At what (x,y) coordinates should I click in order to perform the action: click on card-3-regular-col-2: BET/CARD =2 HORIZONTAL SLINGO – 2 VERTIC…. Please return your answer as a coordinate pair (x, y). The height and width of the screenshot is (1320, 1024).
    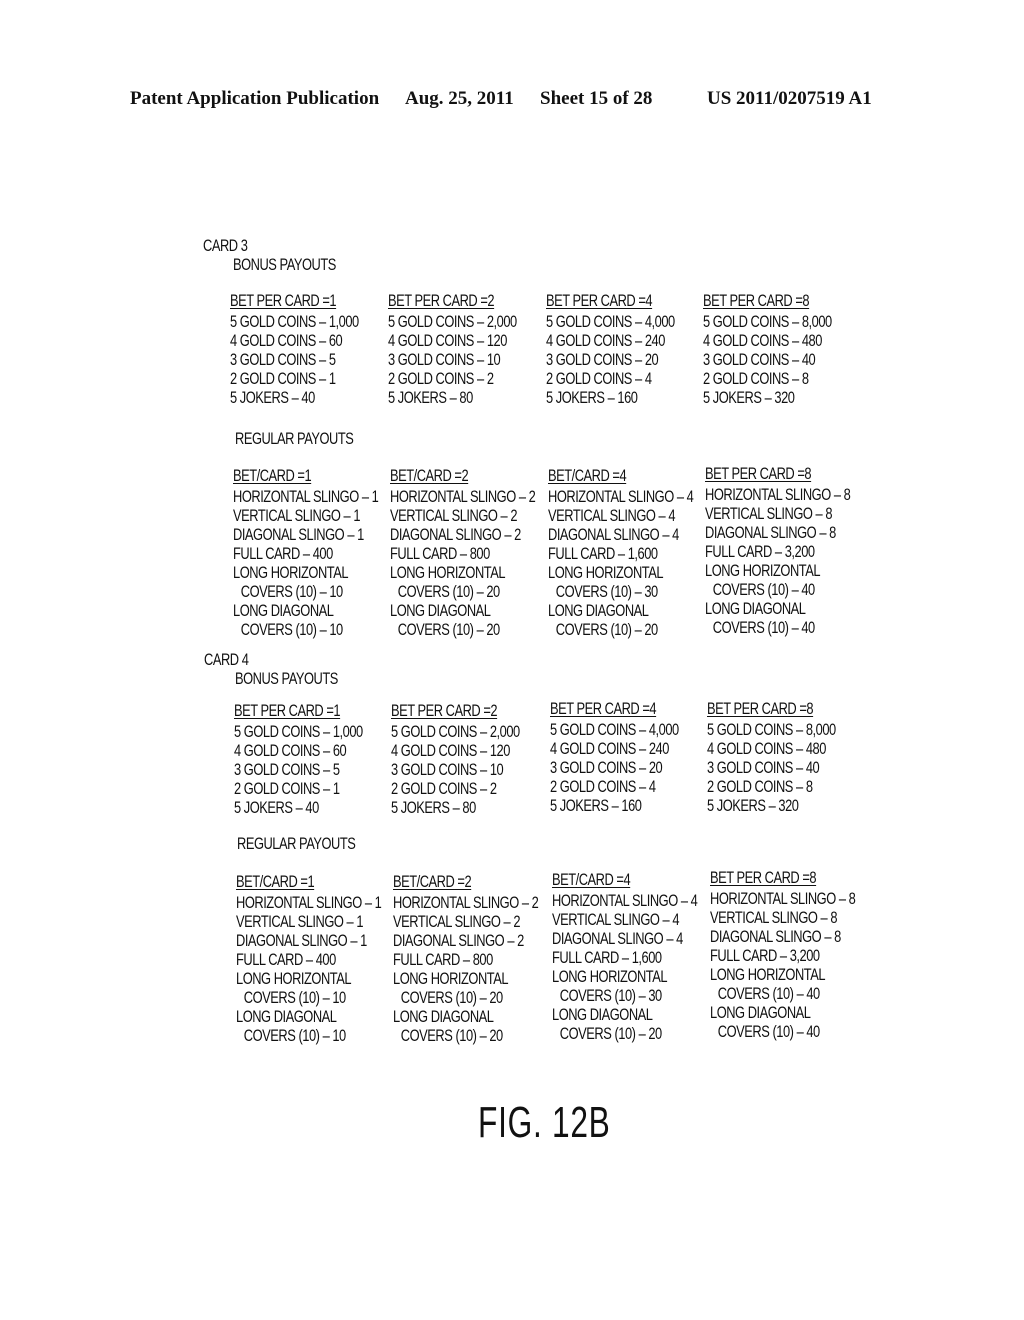
    Looking at the image, I should click on (463, 553).